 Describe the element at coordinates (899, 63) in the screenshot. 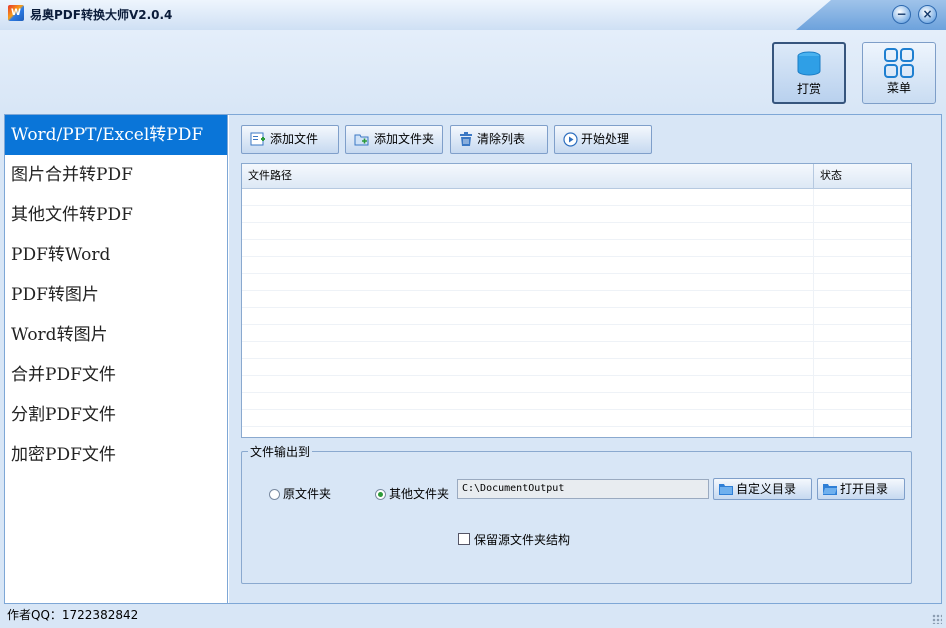

I see `grid-icon` at that location.